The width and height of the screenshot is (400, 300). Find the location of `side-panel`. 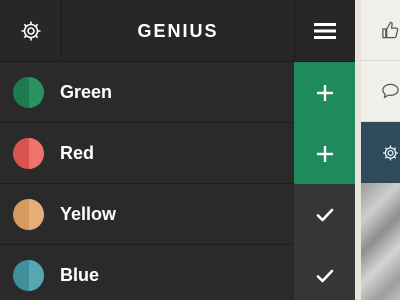

side-panel is located at coordinates (377, 150).